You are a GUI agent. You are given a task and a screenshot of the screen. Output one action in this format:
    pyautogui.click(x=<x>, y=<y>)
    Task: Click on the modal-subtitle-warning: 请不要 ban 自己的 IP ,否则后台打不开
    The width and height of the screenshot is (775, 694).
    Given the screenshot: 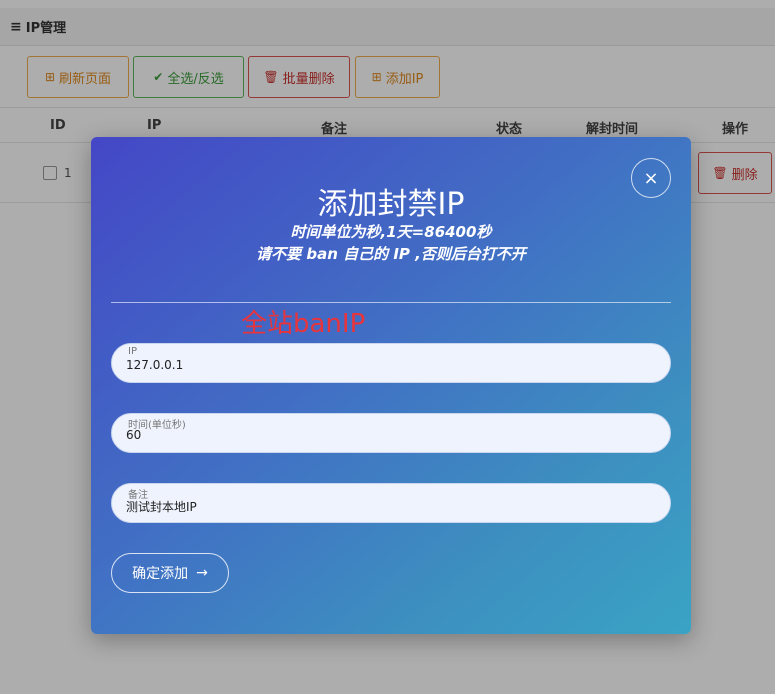 What is the action you would take?
    pyautogui.click(x=391, y=254)
    